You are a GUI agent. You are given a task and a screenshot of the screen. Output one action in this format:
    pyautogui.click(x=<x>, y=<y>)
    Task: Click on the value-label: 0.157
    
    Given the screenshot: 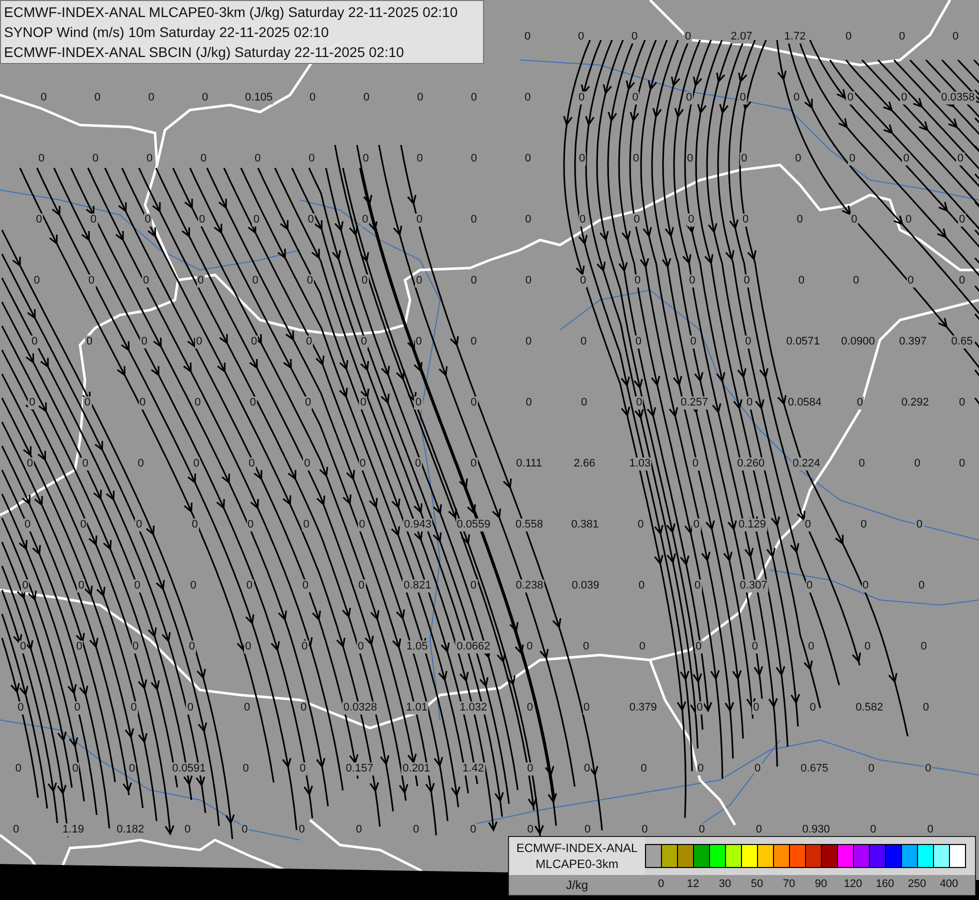 What is the action you would take?
    pyautogui.click(x=359, y=769)
    